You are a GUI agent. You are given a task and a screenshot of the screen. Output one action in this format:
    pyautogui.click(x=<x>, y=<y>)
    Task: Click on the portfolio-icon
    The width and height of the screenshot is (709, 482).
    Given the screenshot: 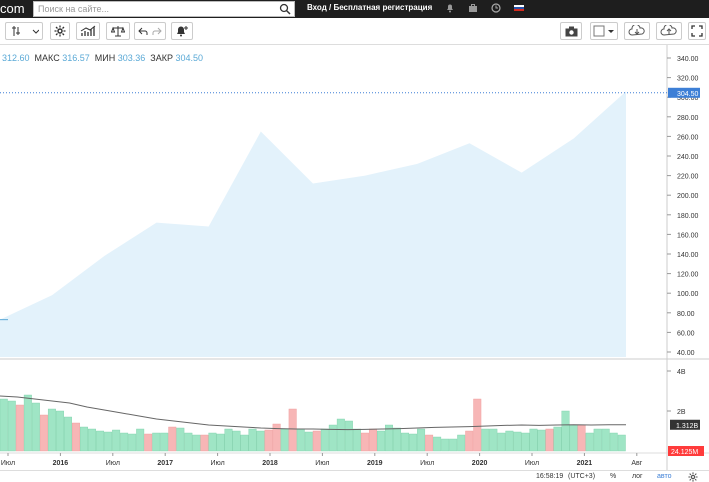 What is the action you would take?
    pyautogui.click(x=473, y=8)
    